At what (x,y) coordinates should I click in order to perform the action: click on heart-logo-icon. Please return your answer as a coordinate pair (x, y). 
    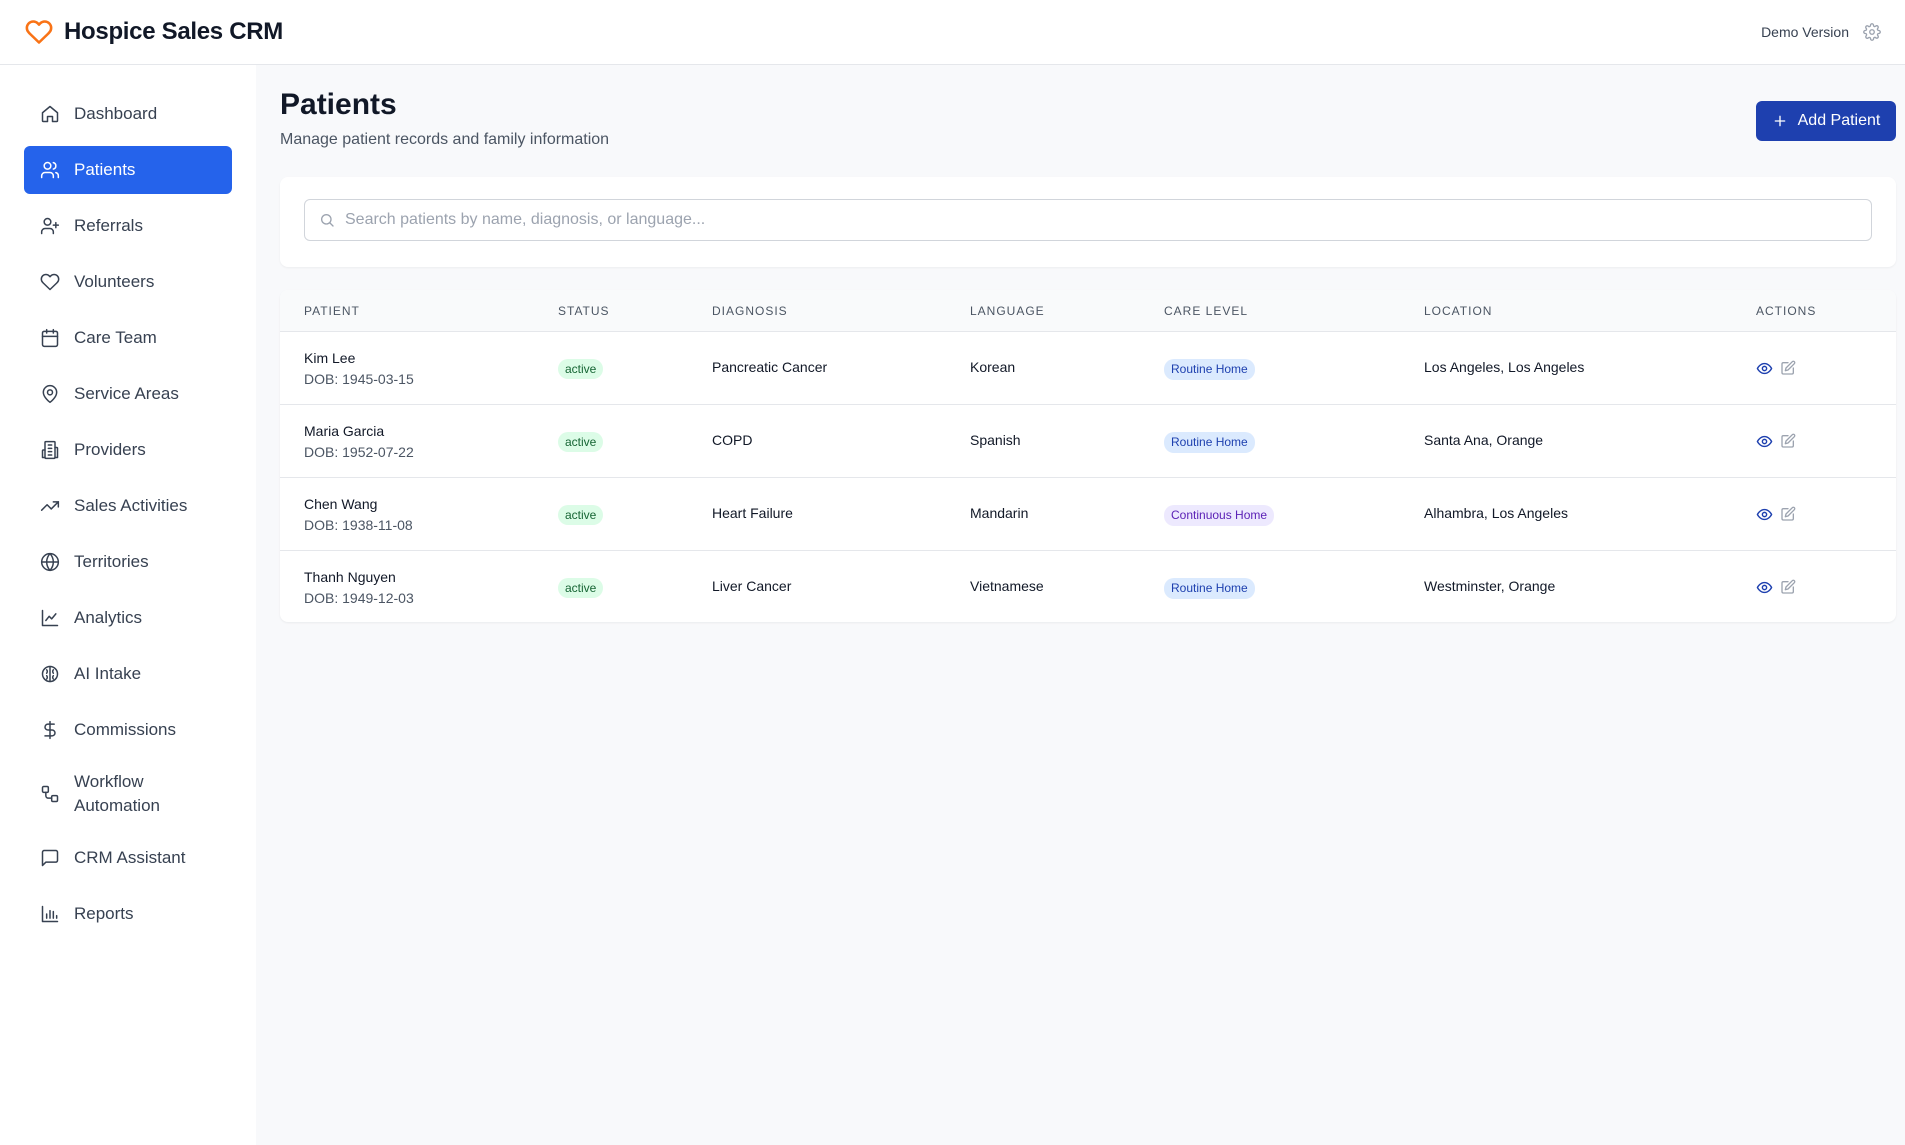
    Looking at the image, I should click on (39, 32).